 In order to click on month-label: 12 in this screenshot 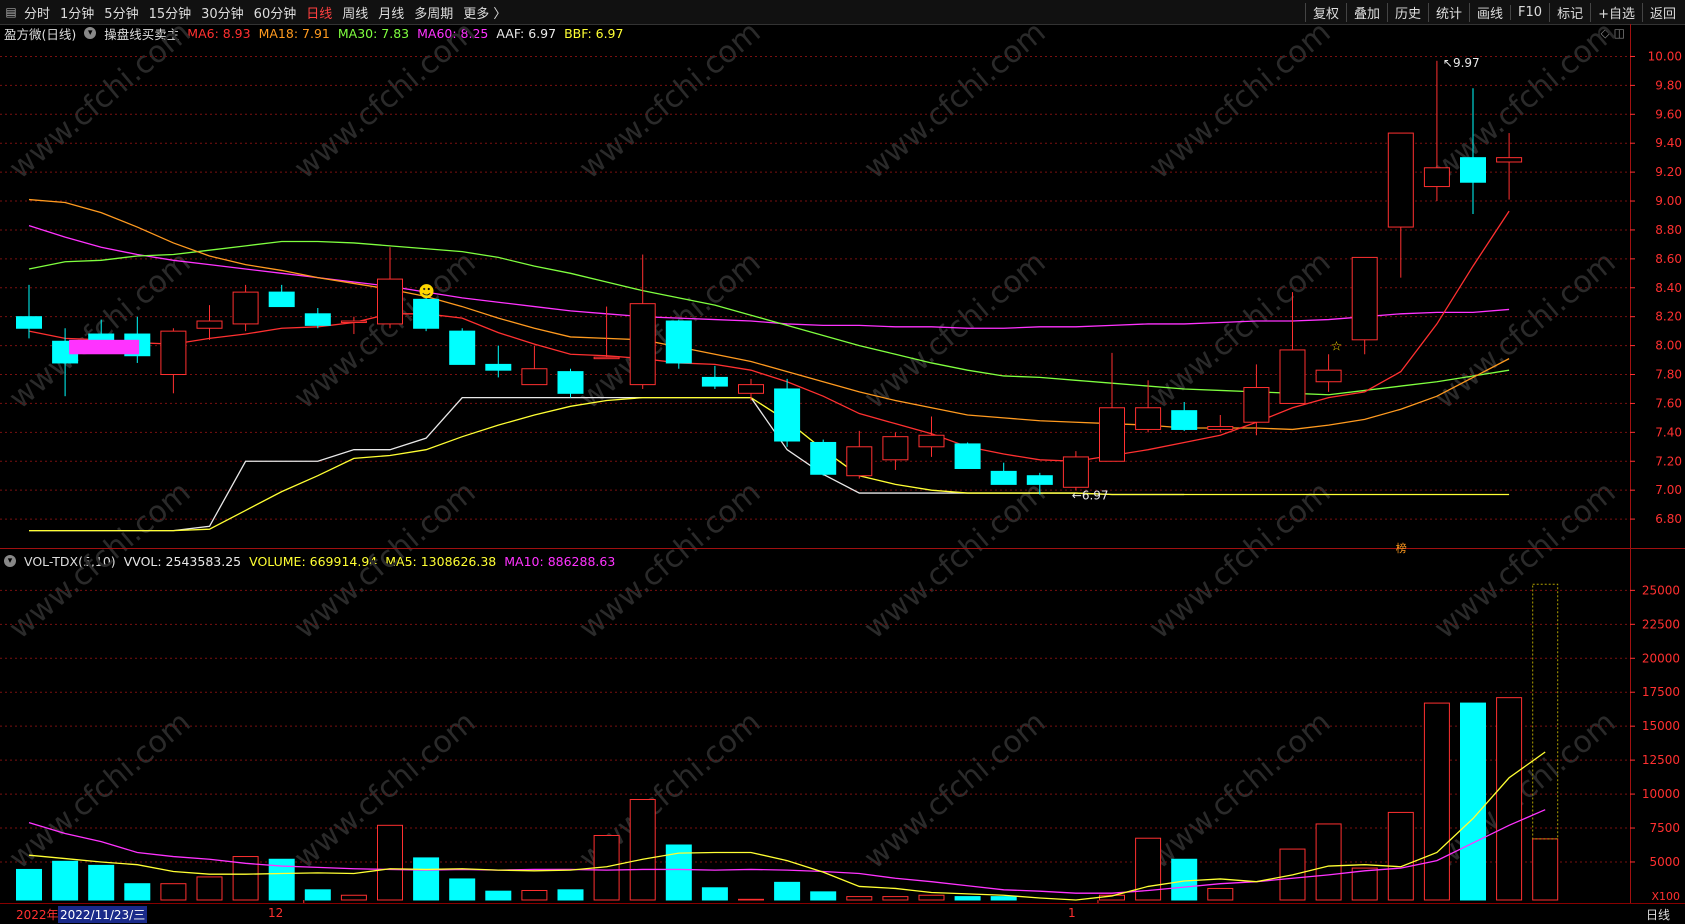, I will do `click(276, 913)`.